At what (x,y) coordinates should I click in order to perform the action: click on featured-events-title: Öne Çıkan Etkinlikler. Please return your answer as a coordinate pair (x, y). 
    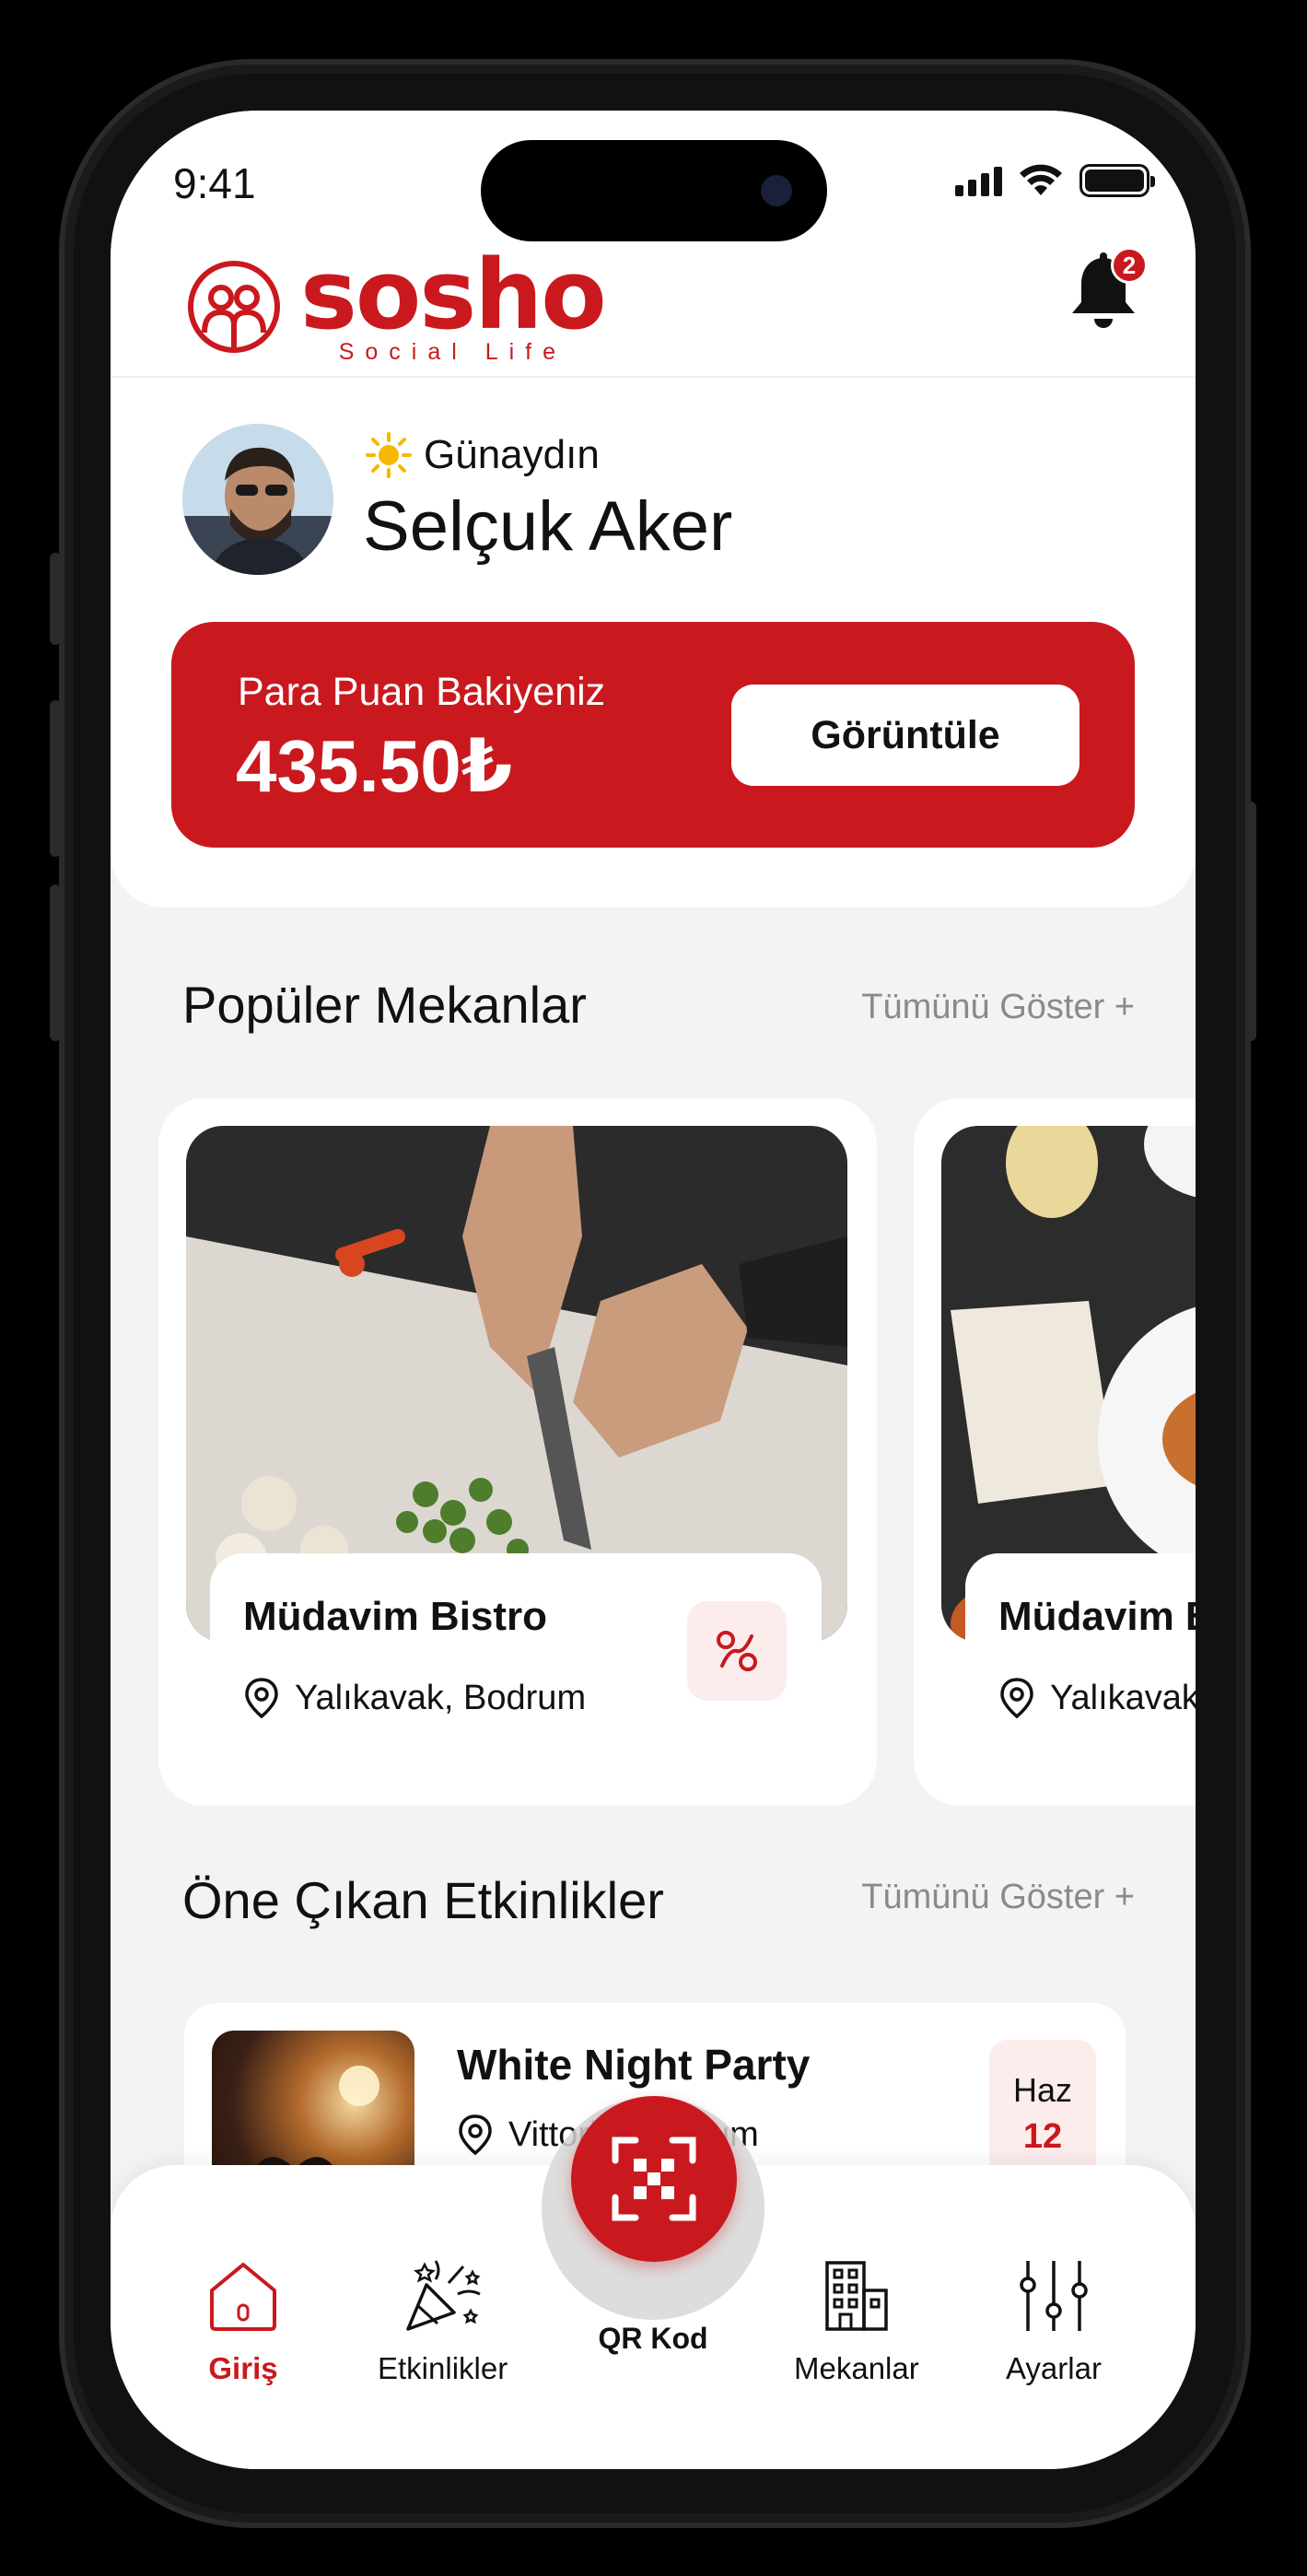
    Looking at the image, I should click on (423, 1900).